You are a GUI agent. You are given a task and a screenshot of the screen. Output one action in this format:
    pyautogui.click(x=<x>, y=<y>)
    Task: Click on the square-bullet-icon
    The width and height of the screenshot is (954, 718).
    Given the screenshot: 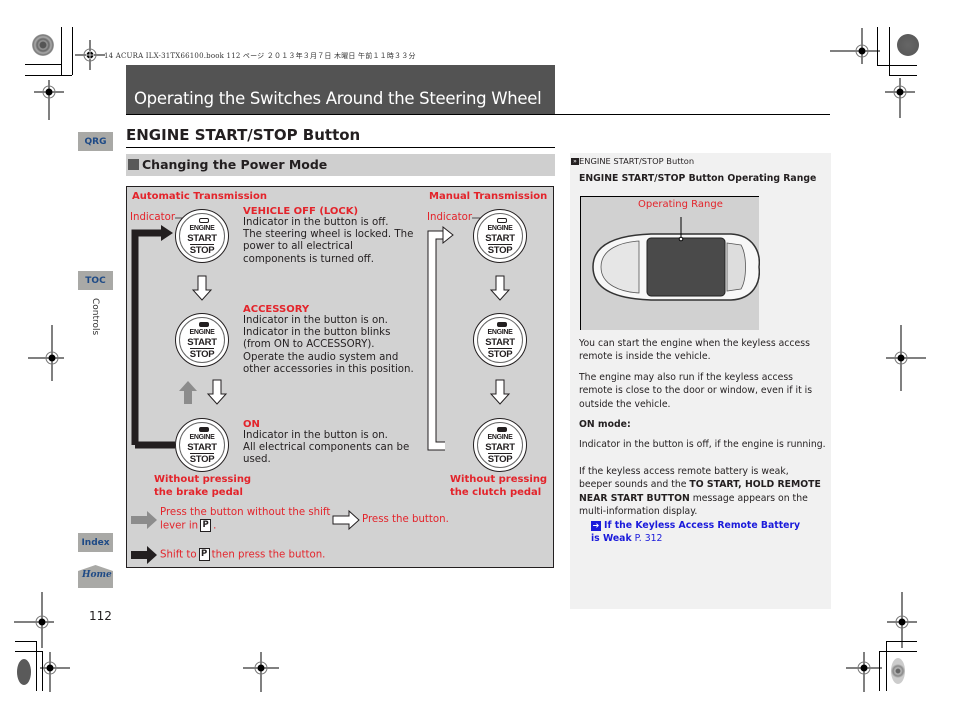 What is the action you would take?
    pyautogui.click(x=133, y=164)
    